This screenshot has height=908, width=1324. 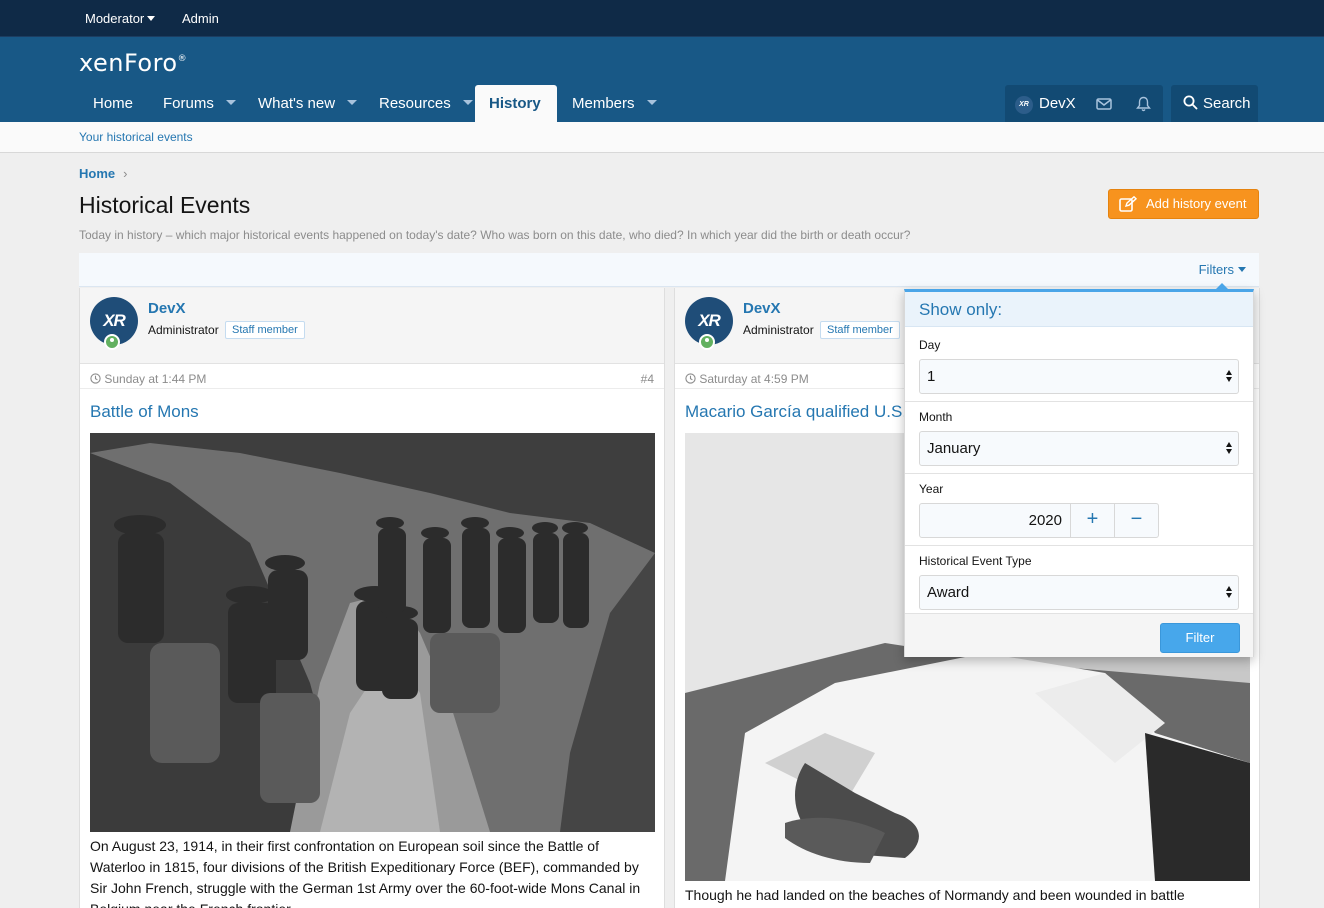 I want to click on chevron-right-icon: ›, so click(x=125, y=173).